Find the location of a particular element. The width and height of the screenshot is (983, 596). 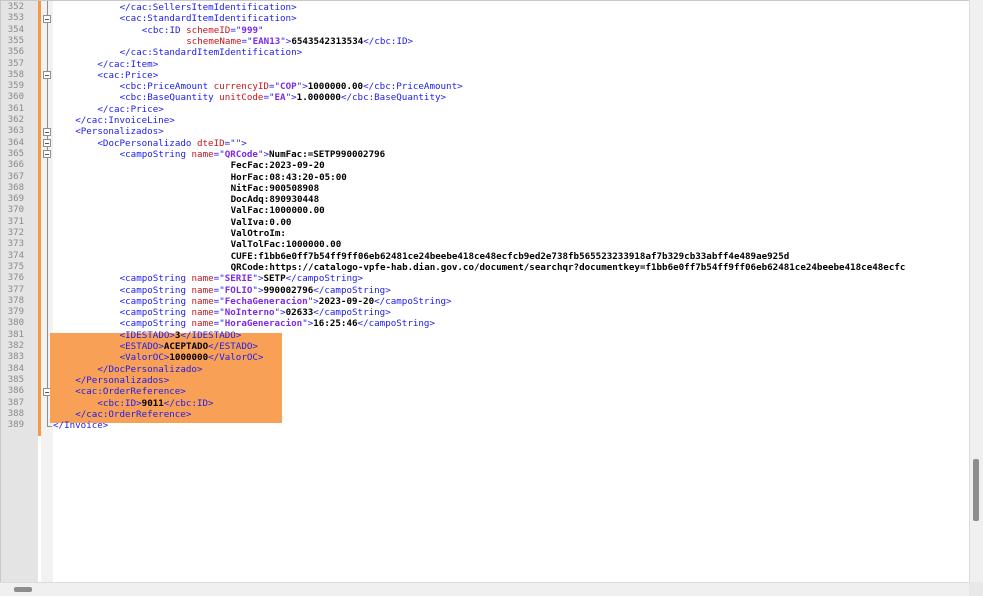

line-number: 360 is located at coordinates (15, 97).